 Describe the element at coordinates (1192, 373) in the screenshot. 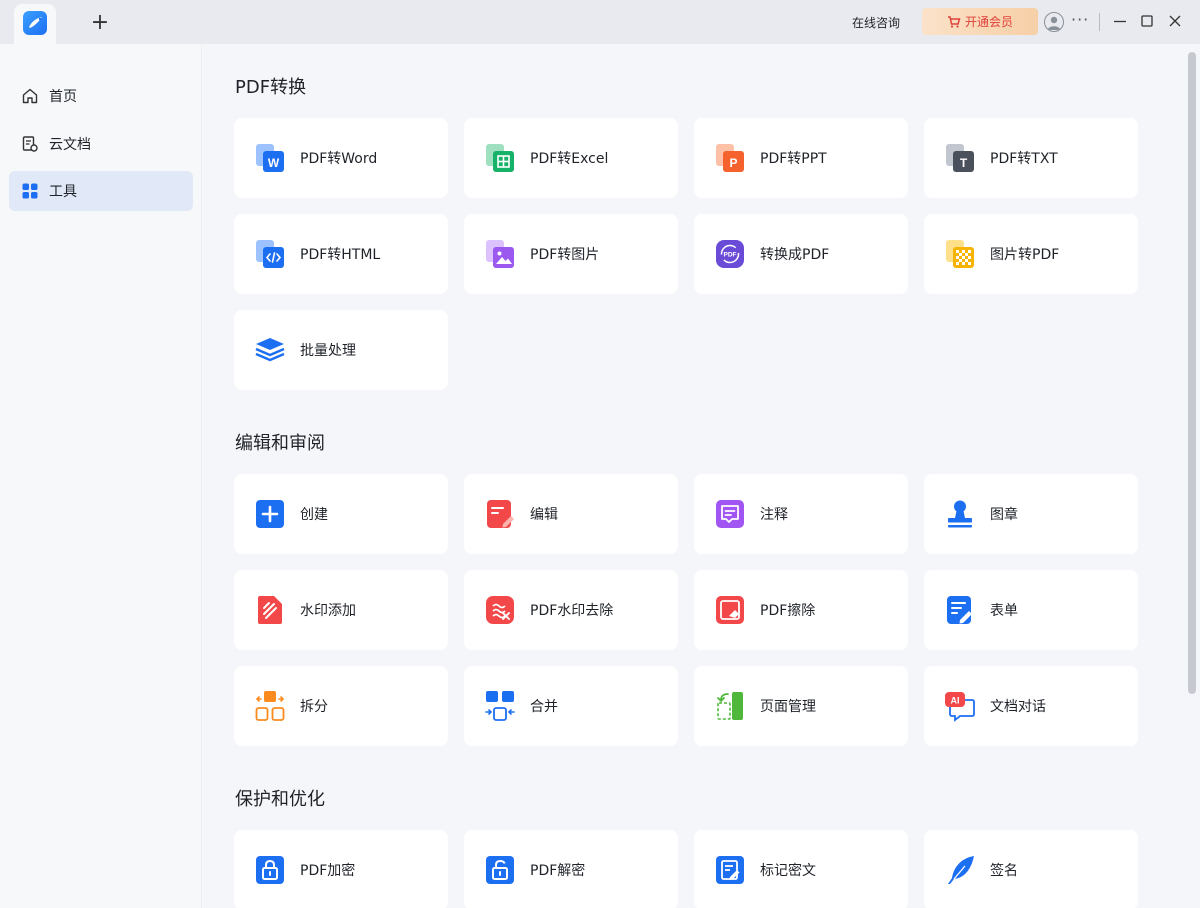

I see `scrollbar-thumb` at that location.